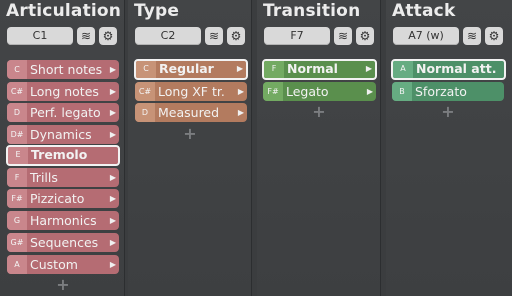 The width and height of the screenshot is (512, 296). I want to click on item-label: Normal, so click(312, 68).